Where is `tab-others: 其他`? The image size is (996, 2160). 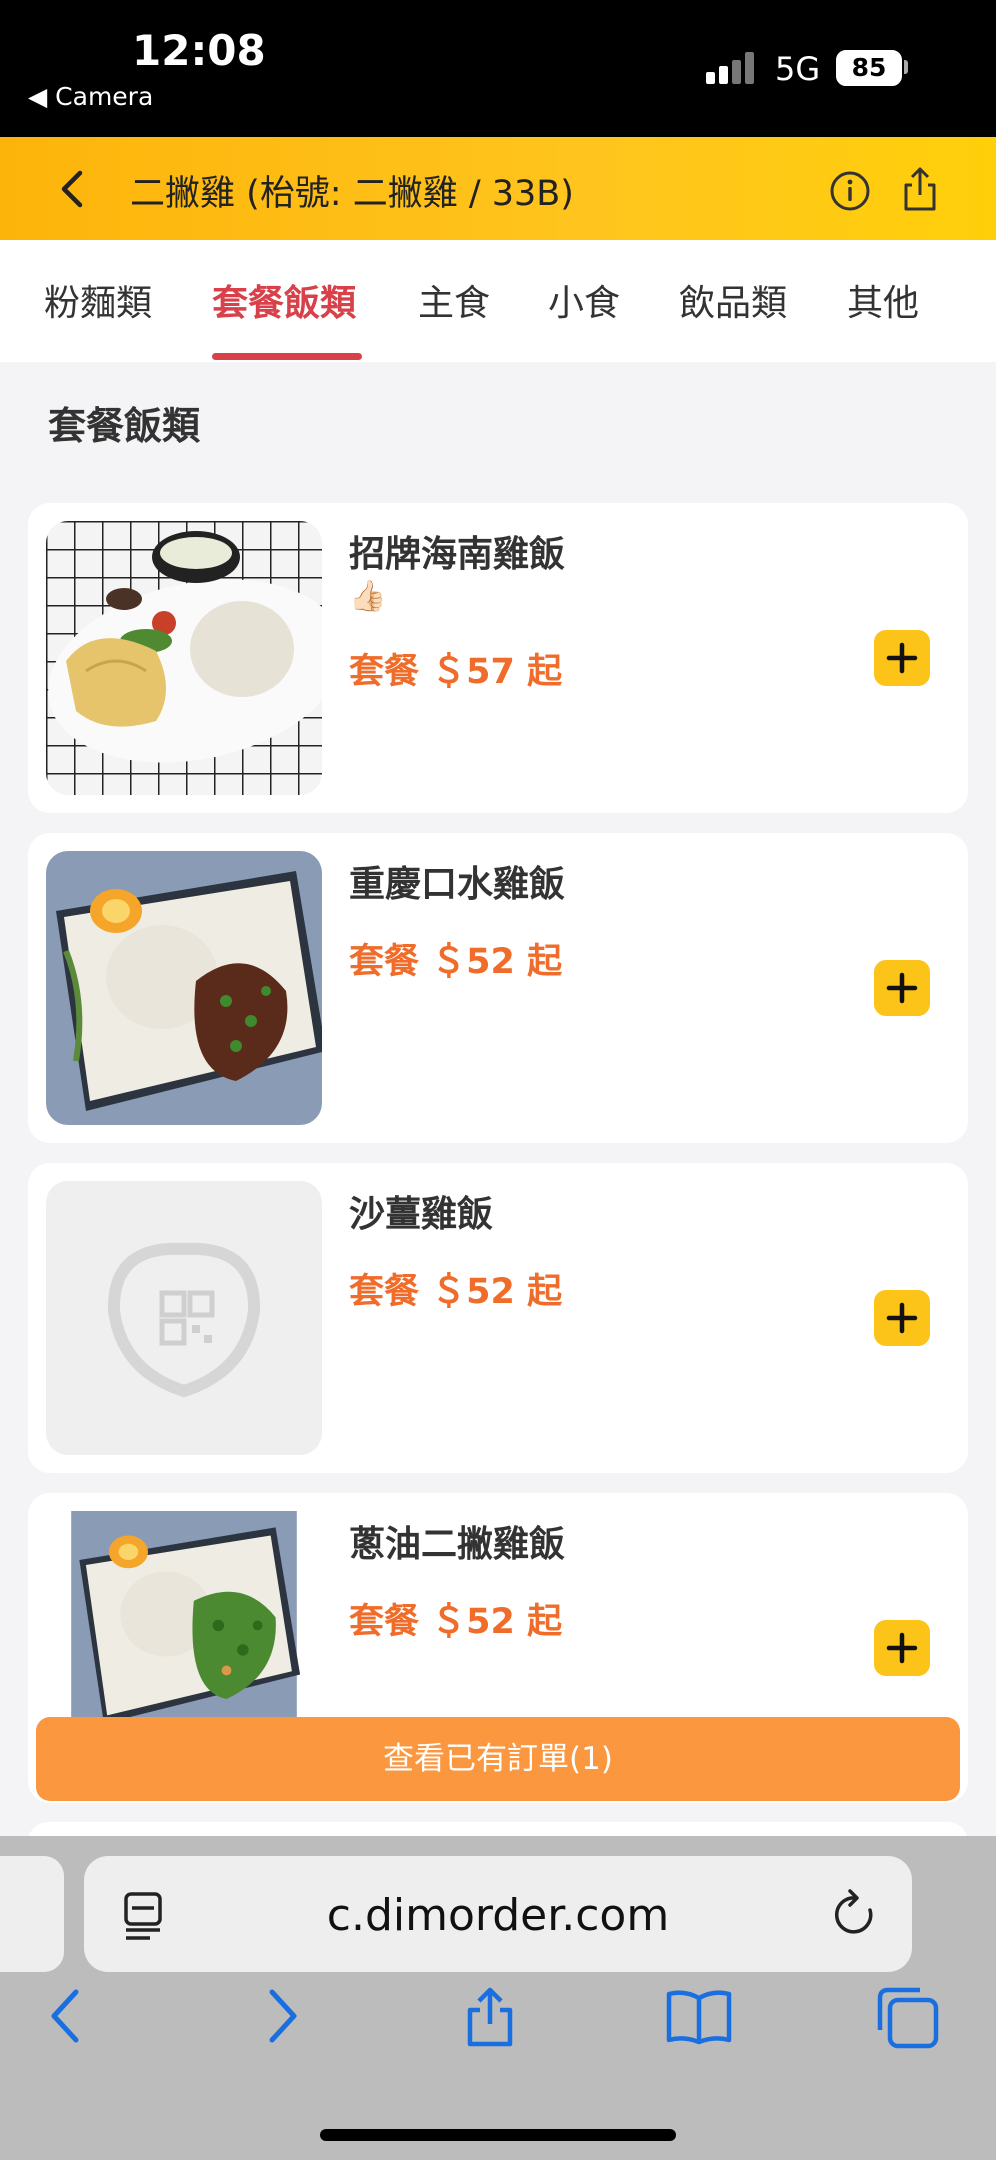 tab-others: 其他 is located at coordinates (883, 300).